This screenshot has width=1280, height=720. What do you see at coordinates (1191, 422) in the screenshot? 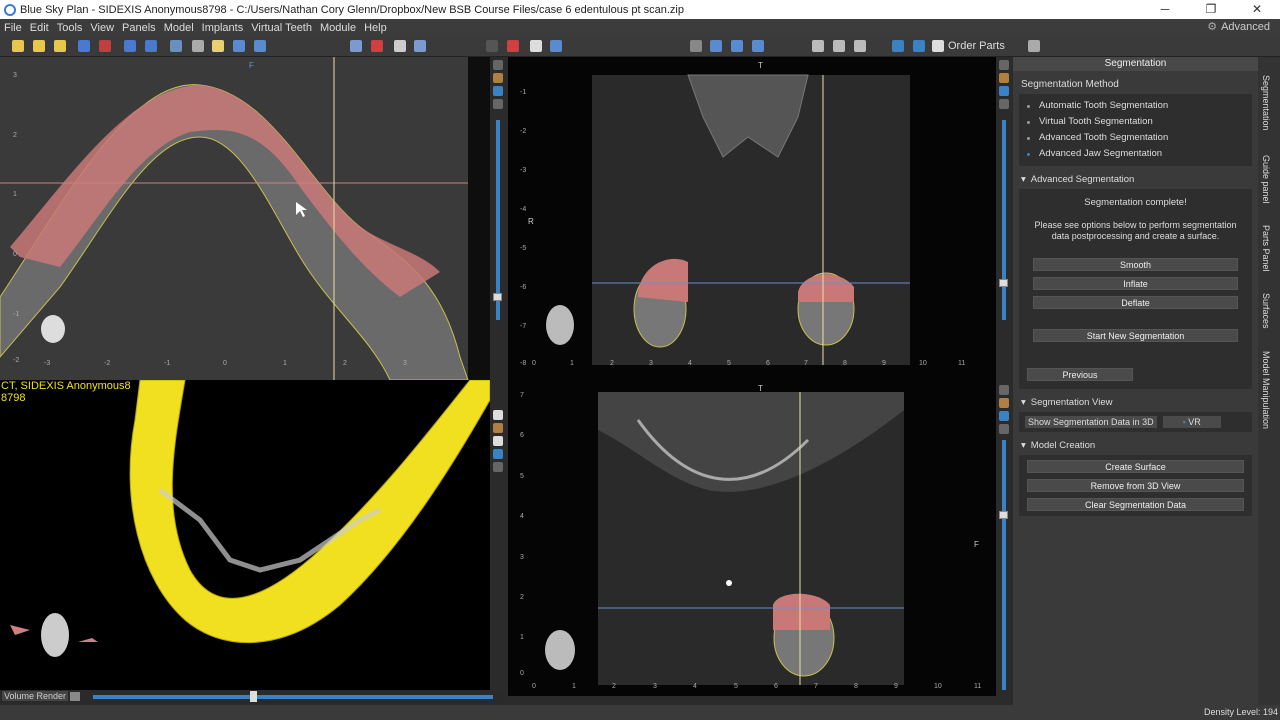
I see `vr-toggle: ▪ VR` at bounding box center [1191, 422].